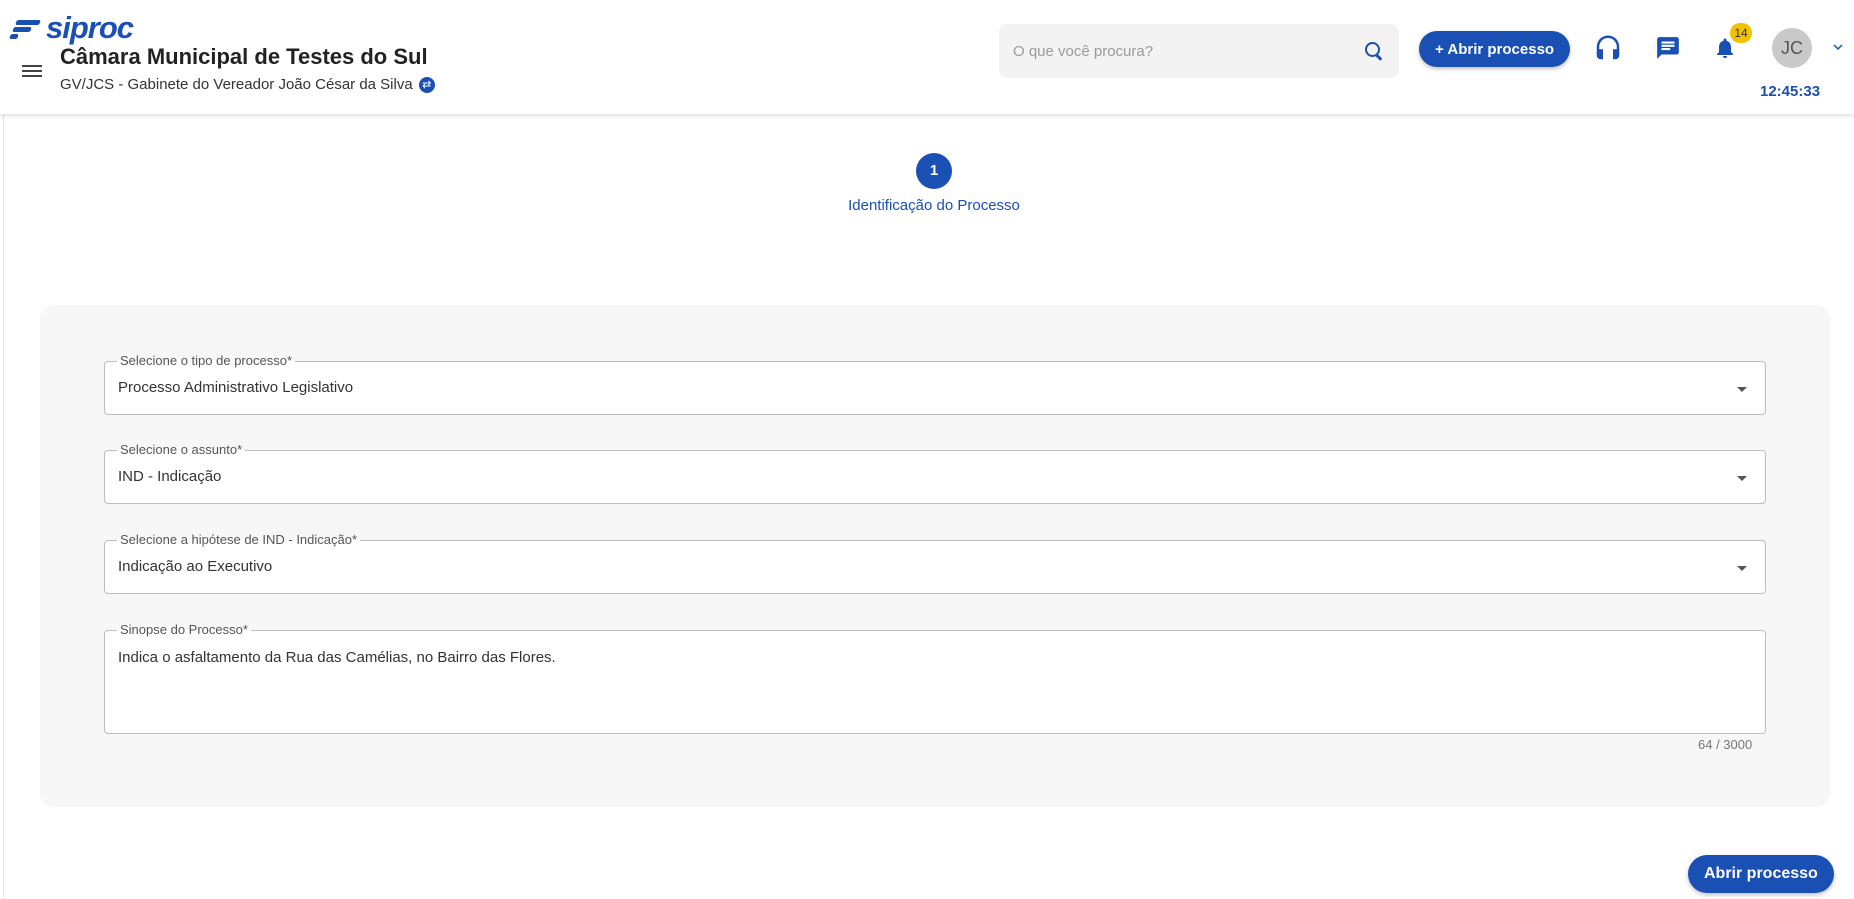 This screenshot has height=899, width=1854. Describe the element at coordinates (184, 629) in the screenshot. I see `sinopse-label: Sinopse do Processo*` at that location.